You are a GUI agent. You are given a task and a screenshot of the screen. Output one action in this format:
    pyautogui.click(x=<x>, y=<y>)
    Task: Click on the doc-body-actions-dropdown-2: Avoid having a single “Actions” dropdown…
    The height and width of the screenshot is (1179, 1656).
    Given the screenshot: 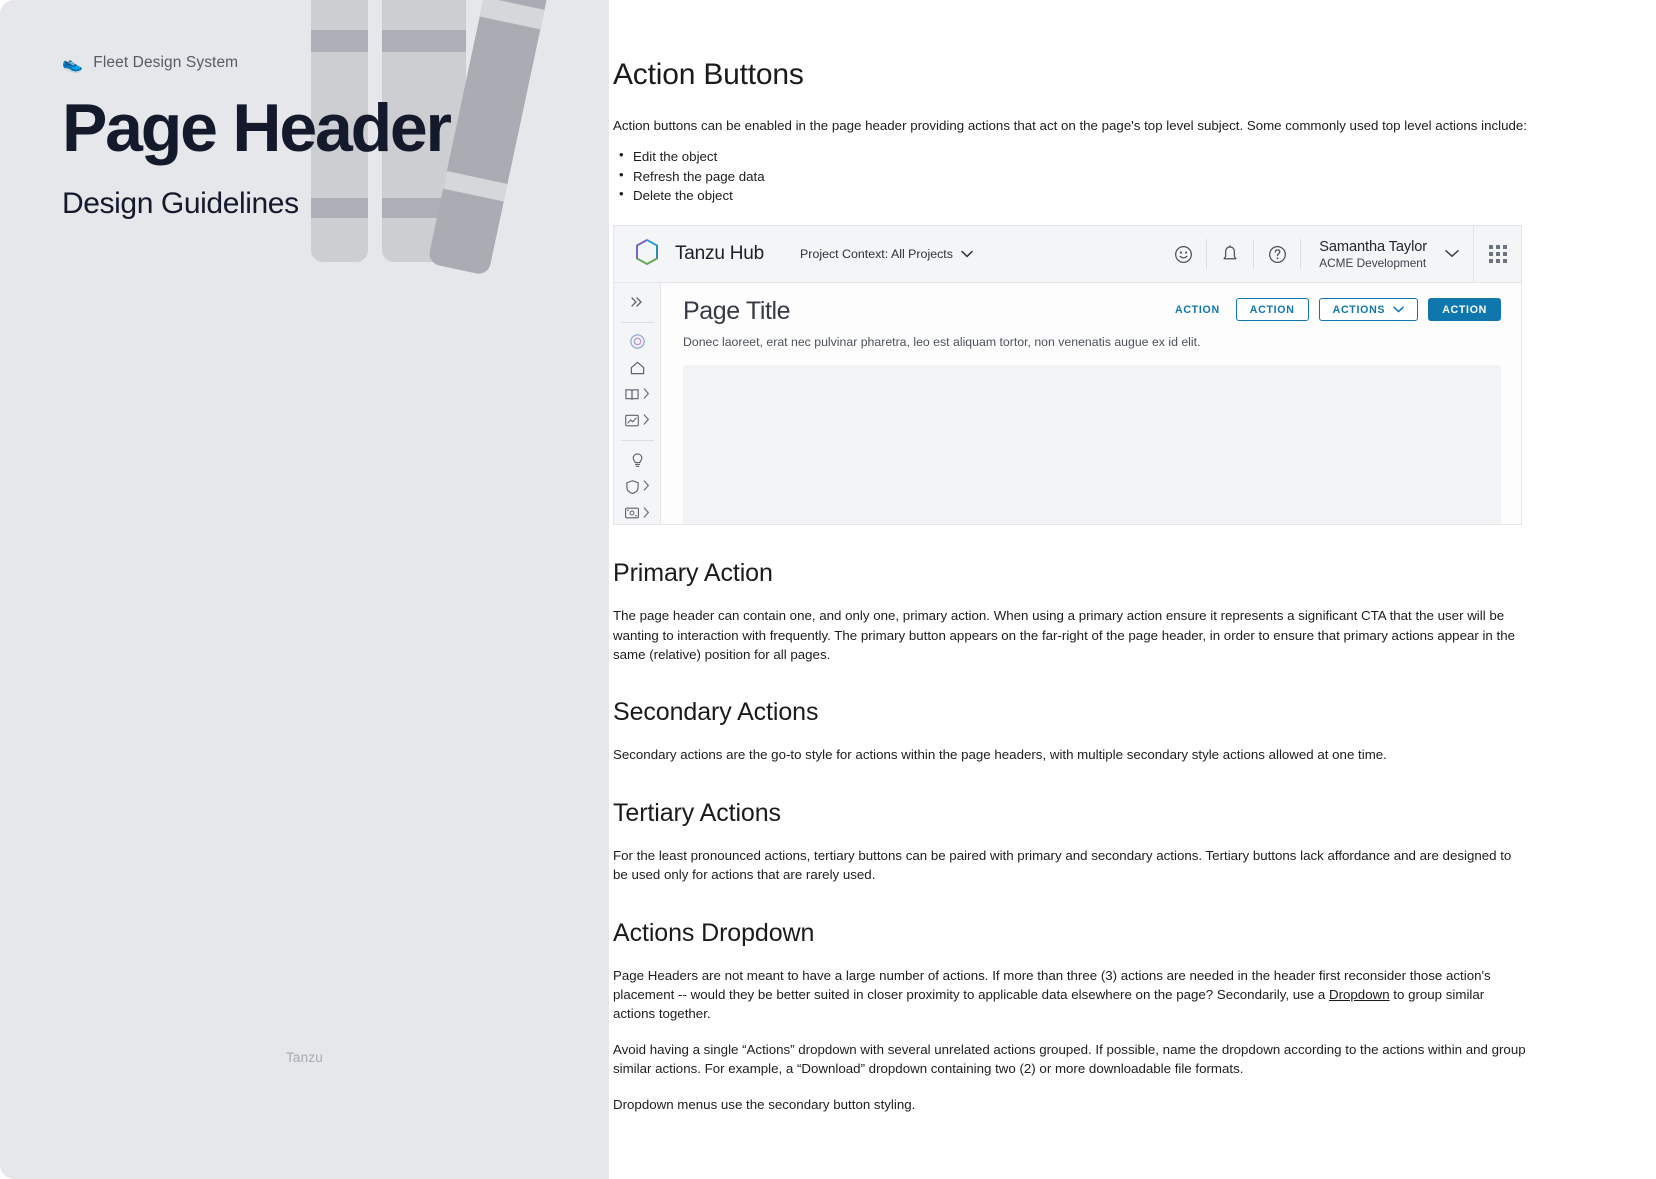 What is the action you would take?
    pyautogui.click(x=1069, y=1059)
    